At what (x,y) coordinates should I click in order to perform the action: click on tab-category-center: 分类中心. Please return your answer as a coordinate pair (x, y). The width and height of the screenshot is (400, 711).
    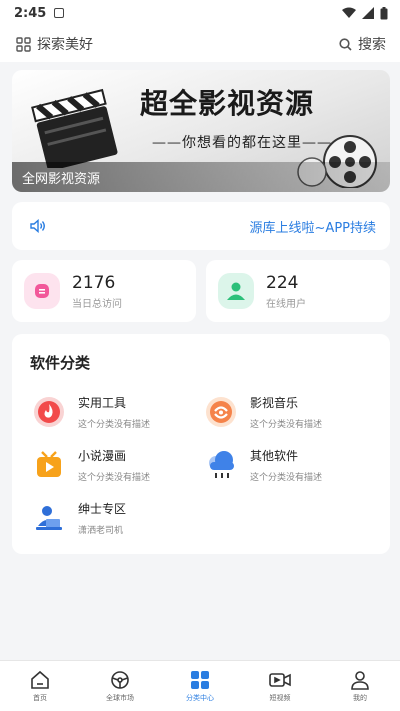
    Looking at the image, I should click on (200, 686).